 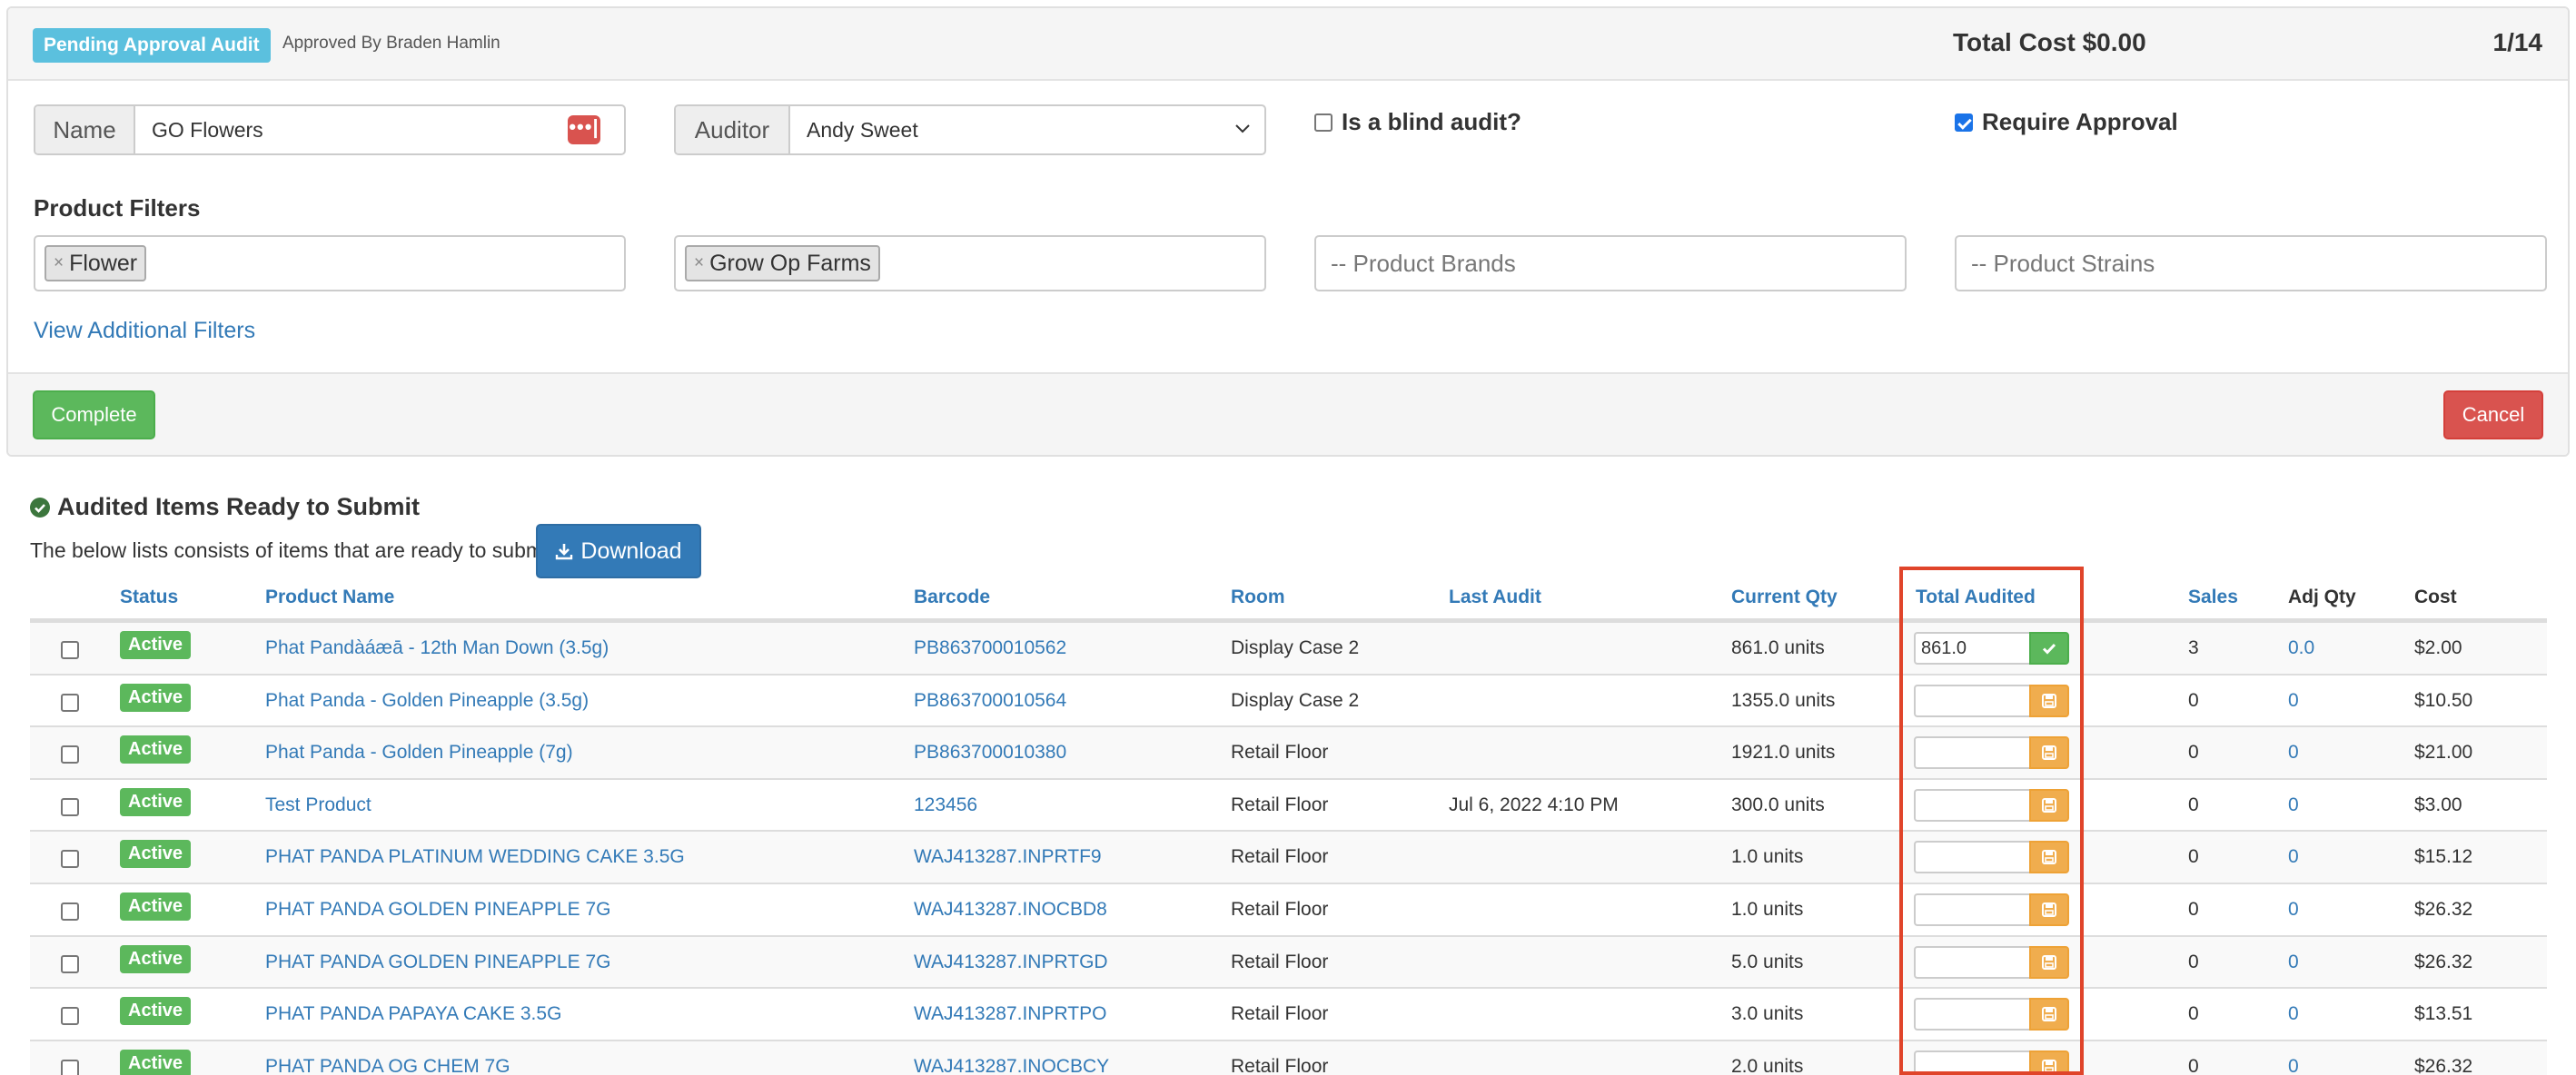 What do you see at coordinates (970, 263) in the screenshot?
I see `vendor-filter: × Grow Op Farms` at bounding box center [970, 263].